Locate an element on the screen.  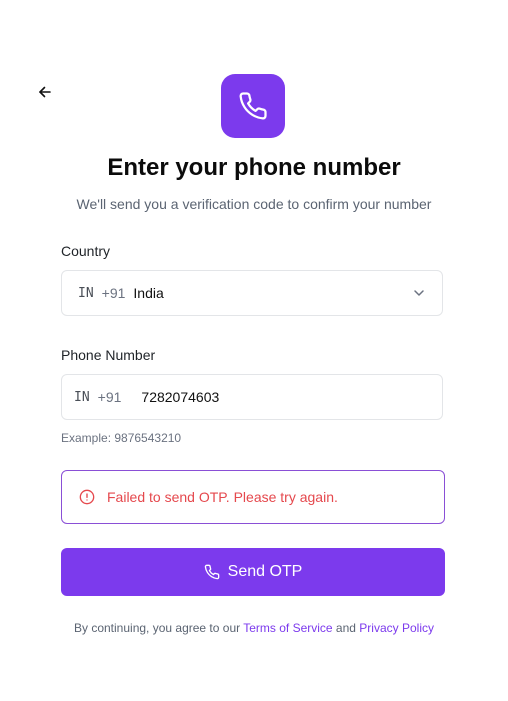
phone-number-field: IN +91 is located at coordinates (252, 397).